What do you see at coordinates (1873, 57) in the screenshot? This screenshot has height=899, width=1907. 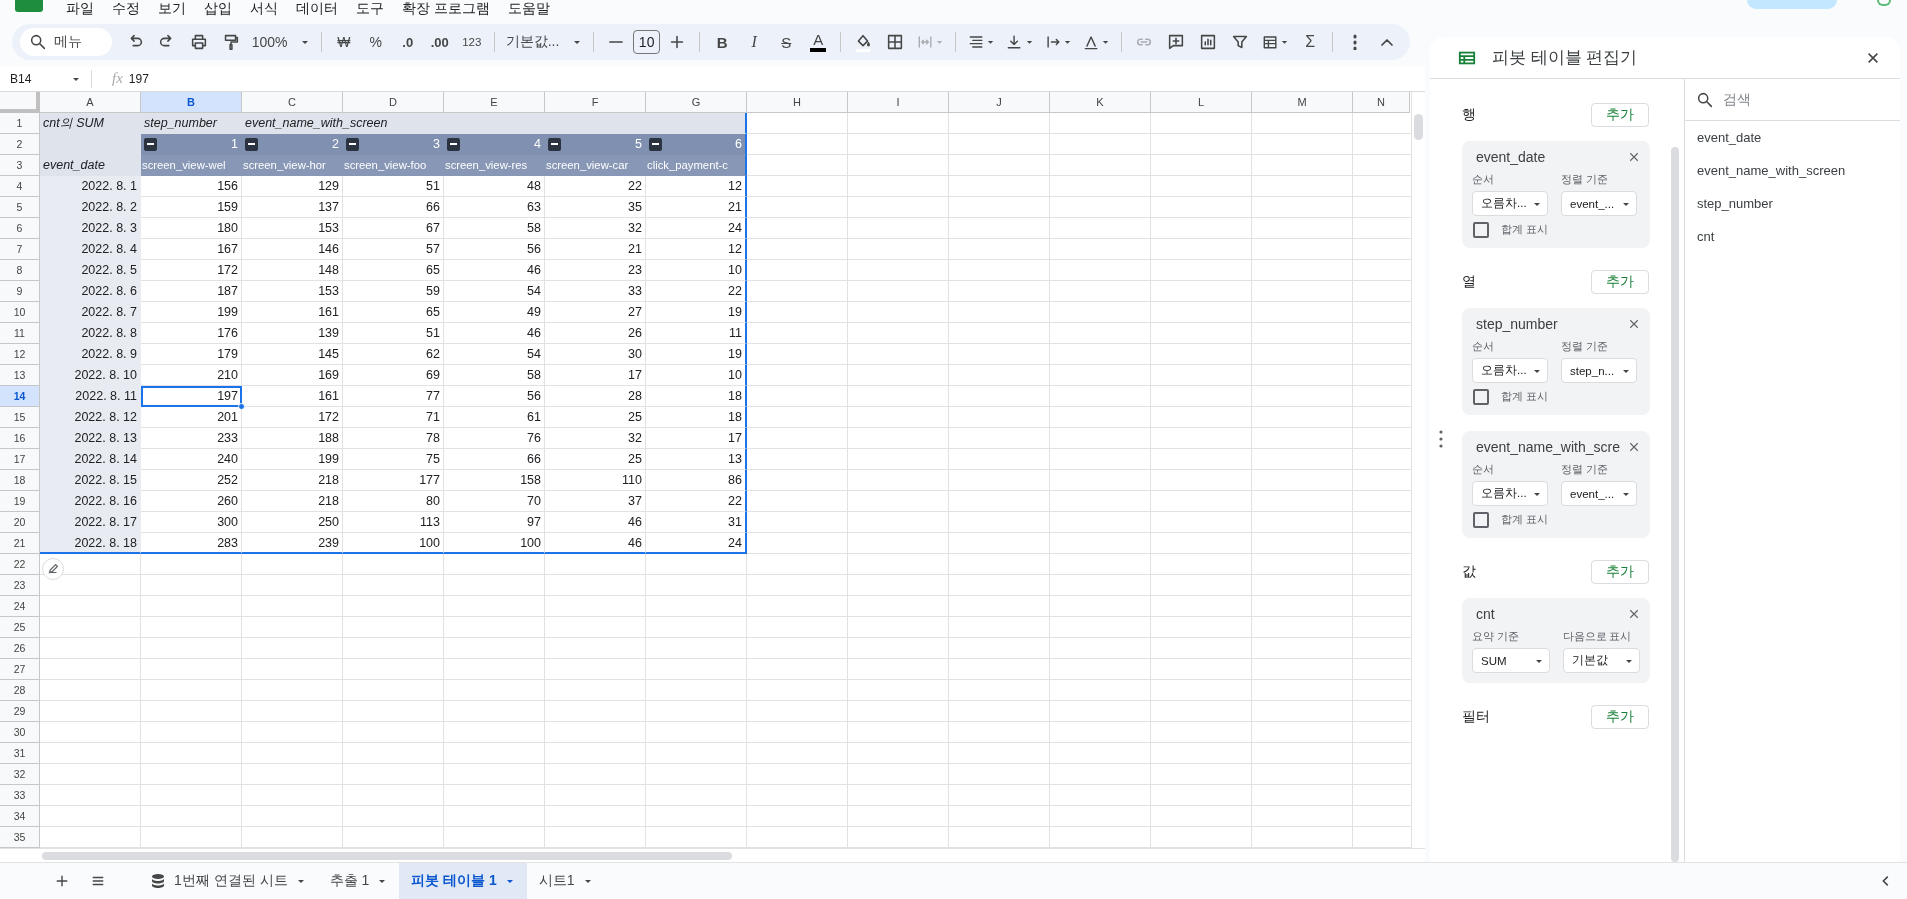 I see `close-button` at bounding box center [1873, 57].